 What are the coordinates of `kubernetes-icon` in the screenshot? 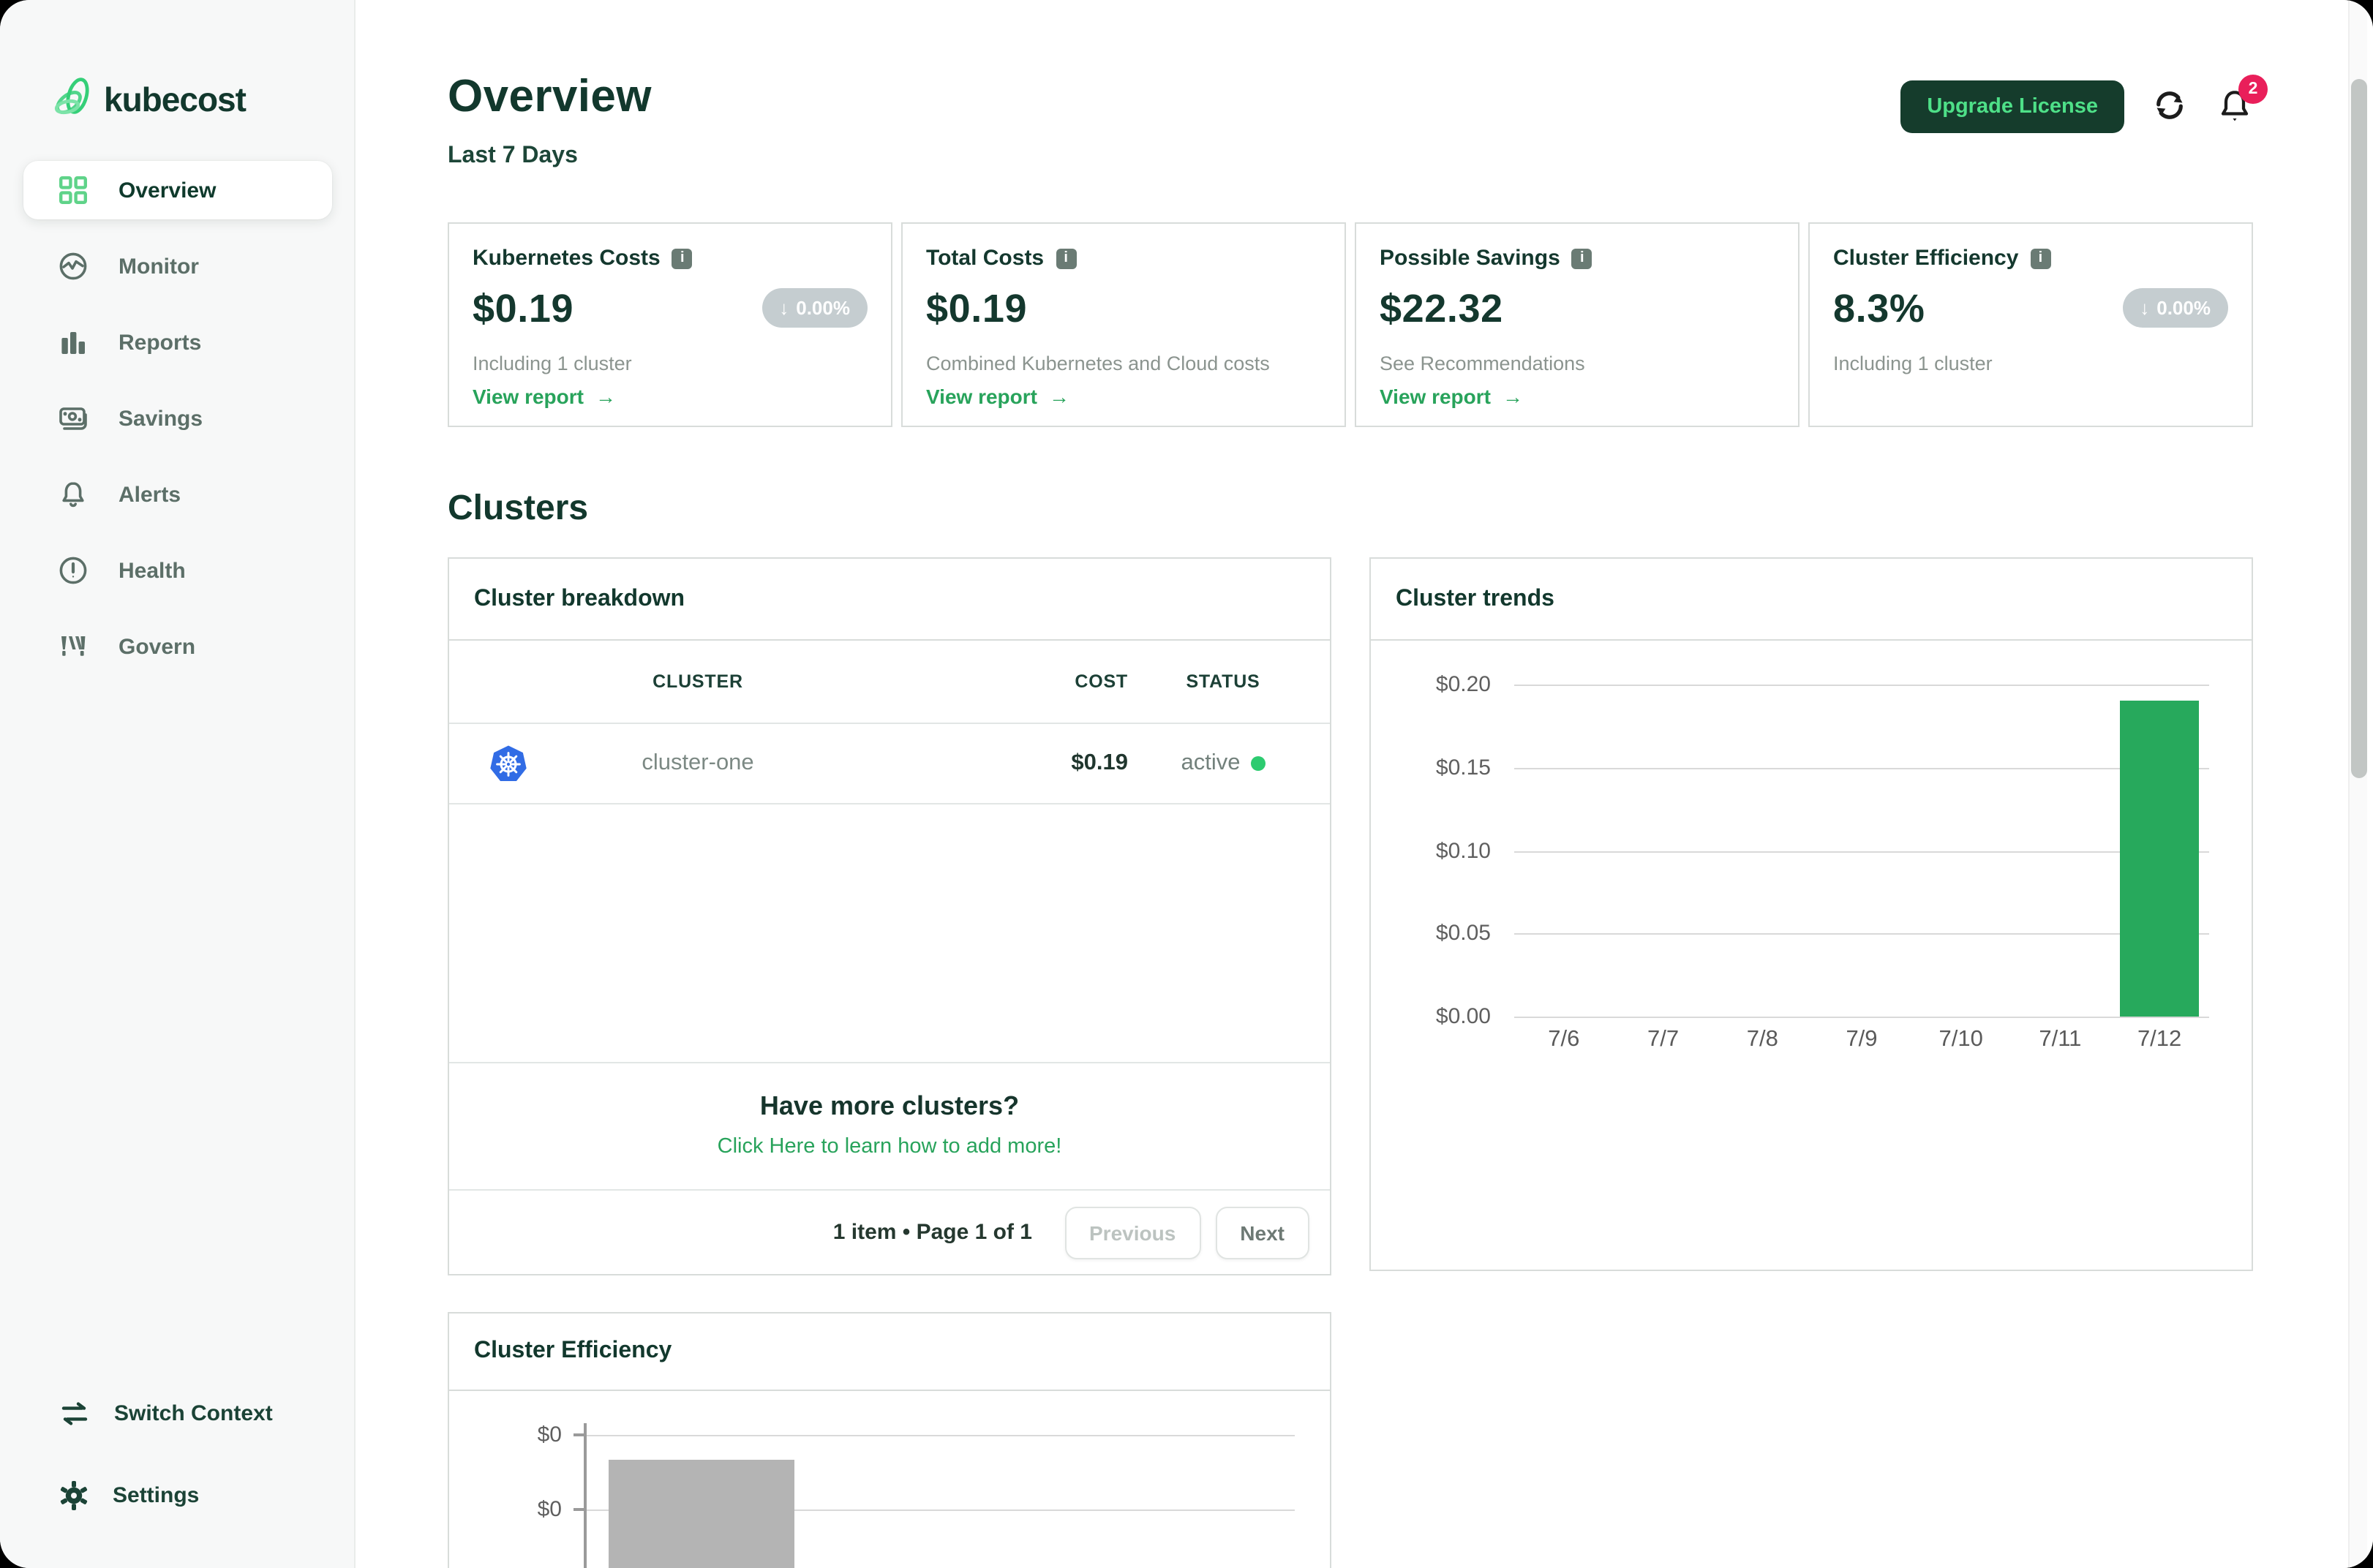 It's located at (508, 762).